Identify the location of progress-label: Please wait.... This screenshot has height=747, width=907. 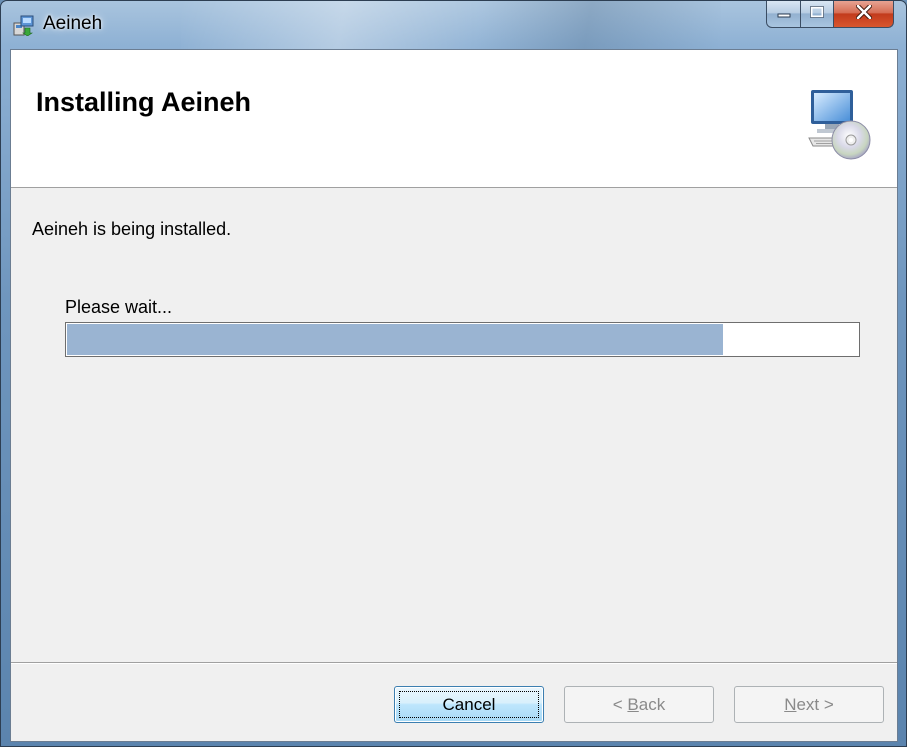
(119, 307).